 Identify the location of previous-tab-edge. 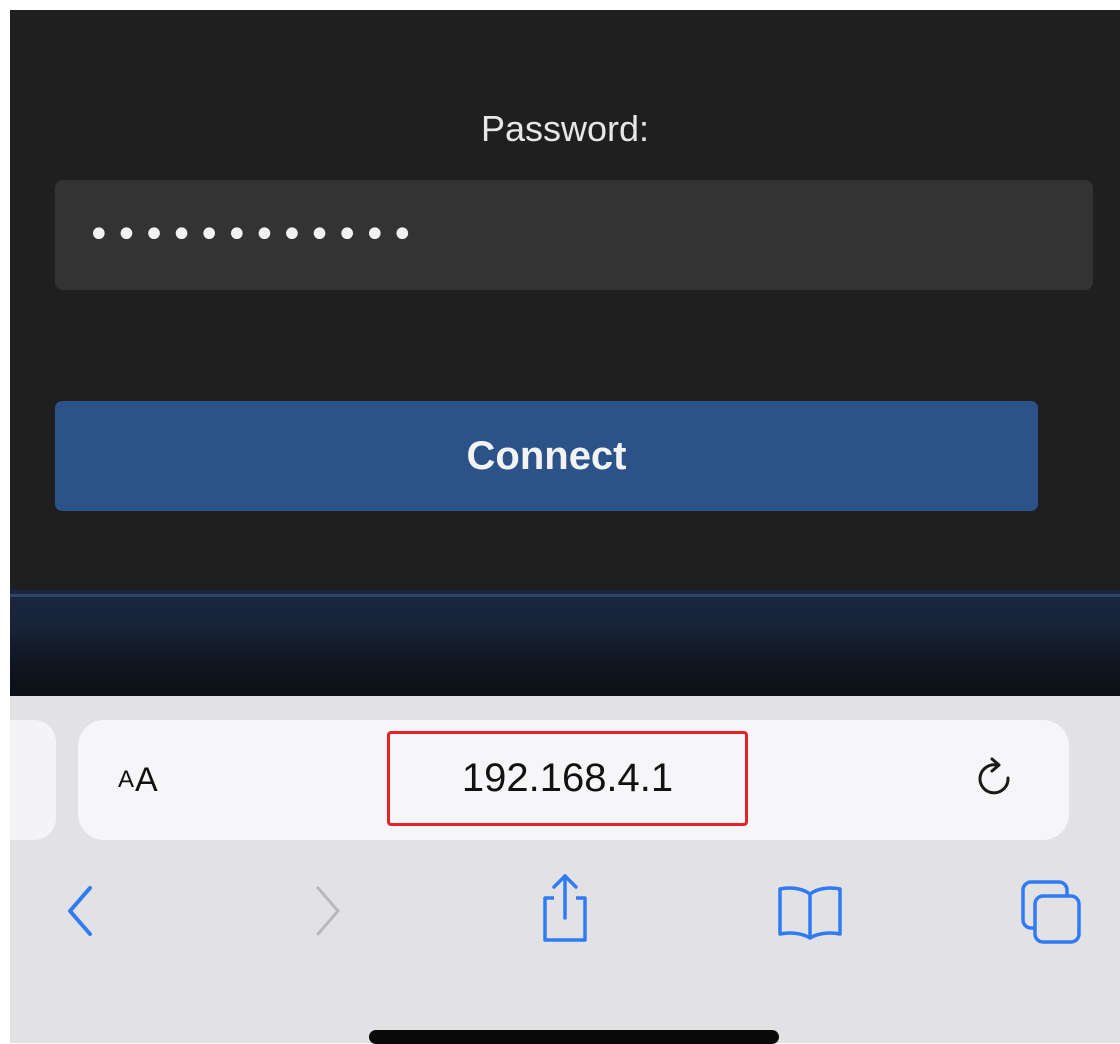
(33, 780).